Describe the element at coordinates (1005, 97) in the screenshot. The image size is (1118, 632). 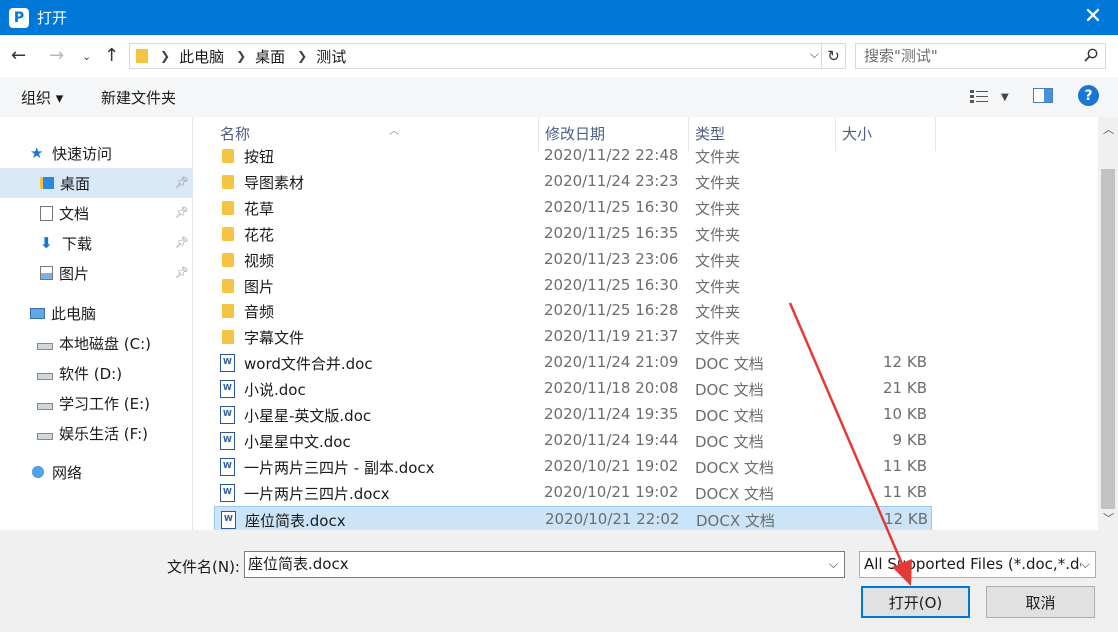
I see `view-dropdown-icon: ▼` at that location.